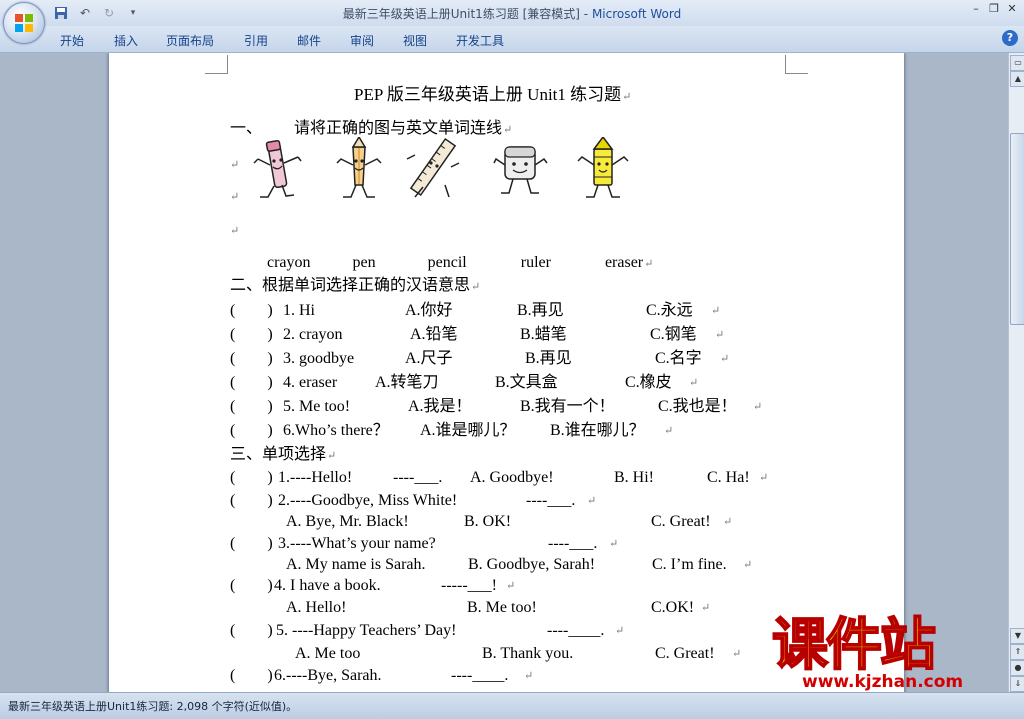 Image resolution: width=1024 pixels, height=719 pixels. What do you see at coordinates (492, 96) in the screenshot?
I see `doc-title: PEP 版三年级英语上册 Unit1 练习题↵` at bounding box center [492, 96].